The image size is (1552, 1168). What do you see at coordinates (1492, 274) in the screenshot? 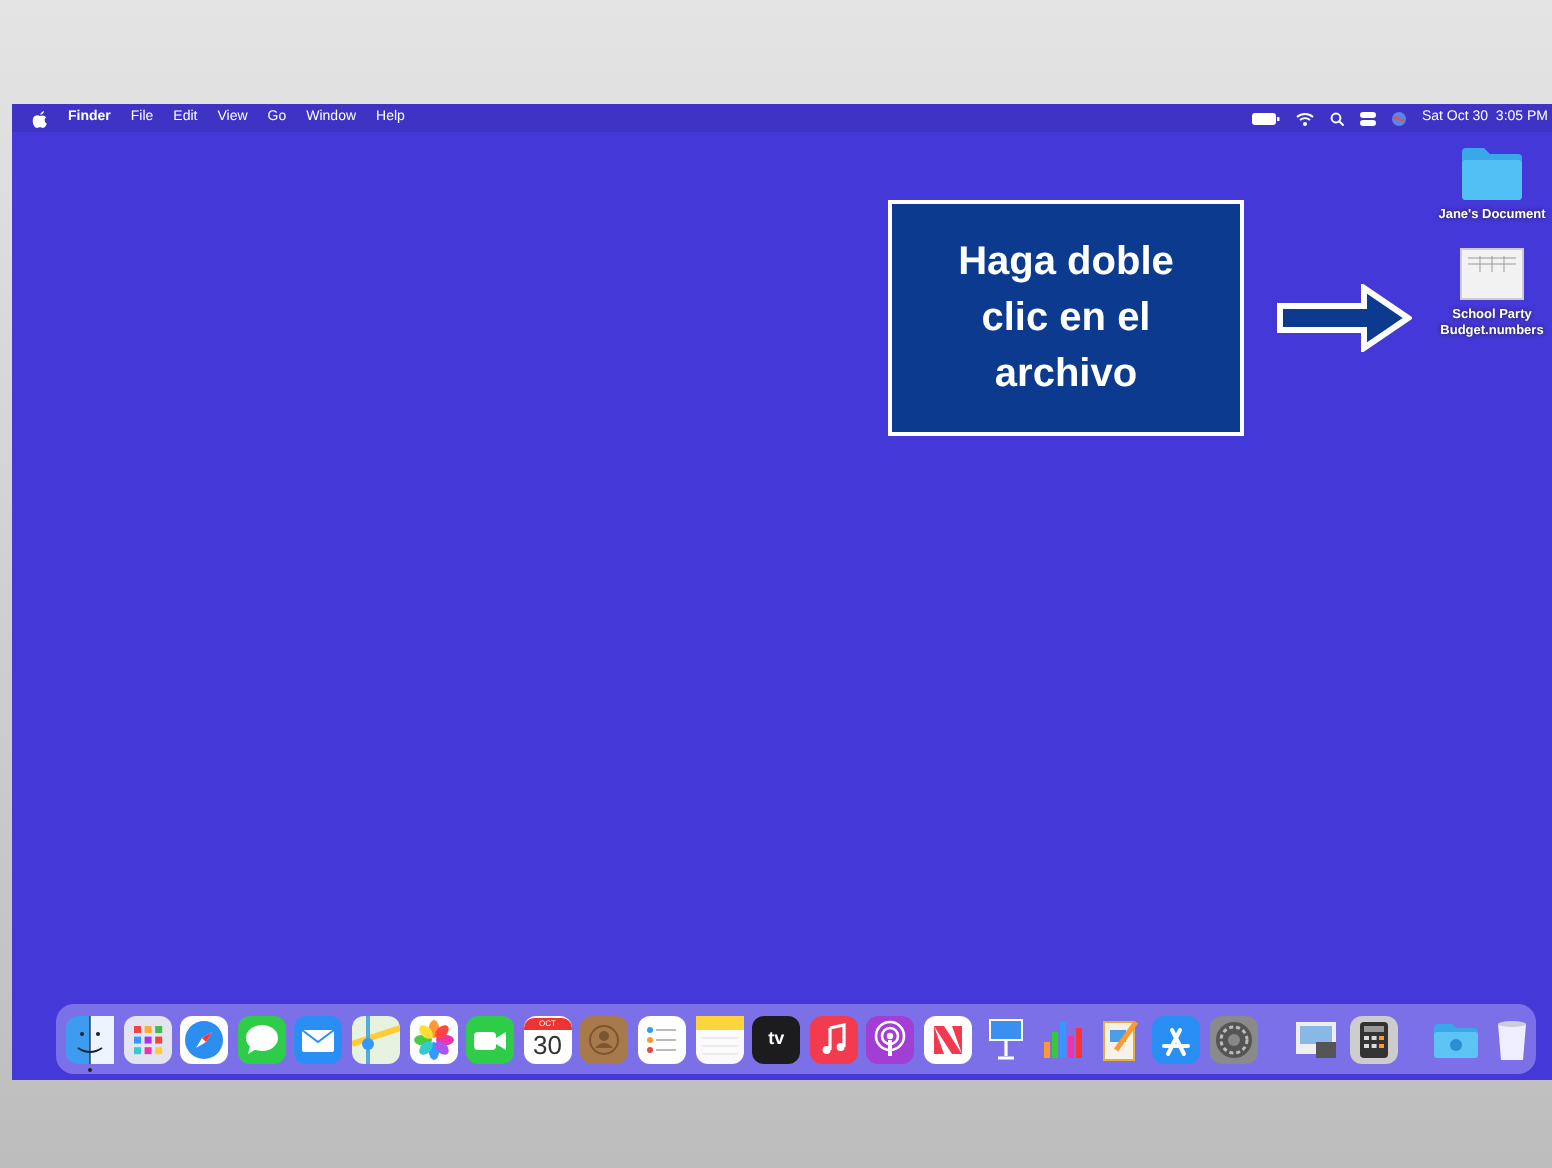
I see `spreadsheet-thumbnail-icon` at bounding box center [1492, 274].